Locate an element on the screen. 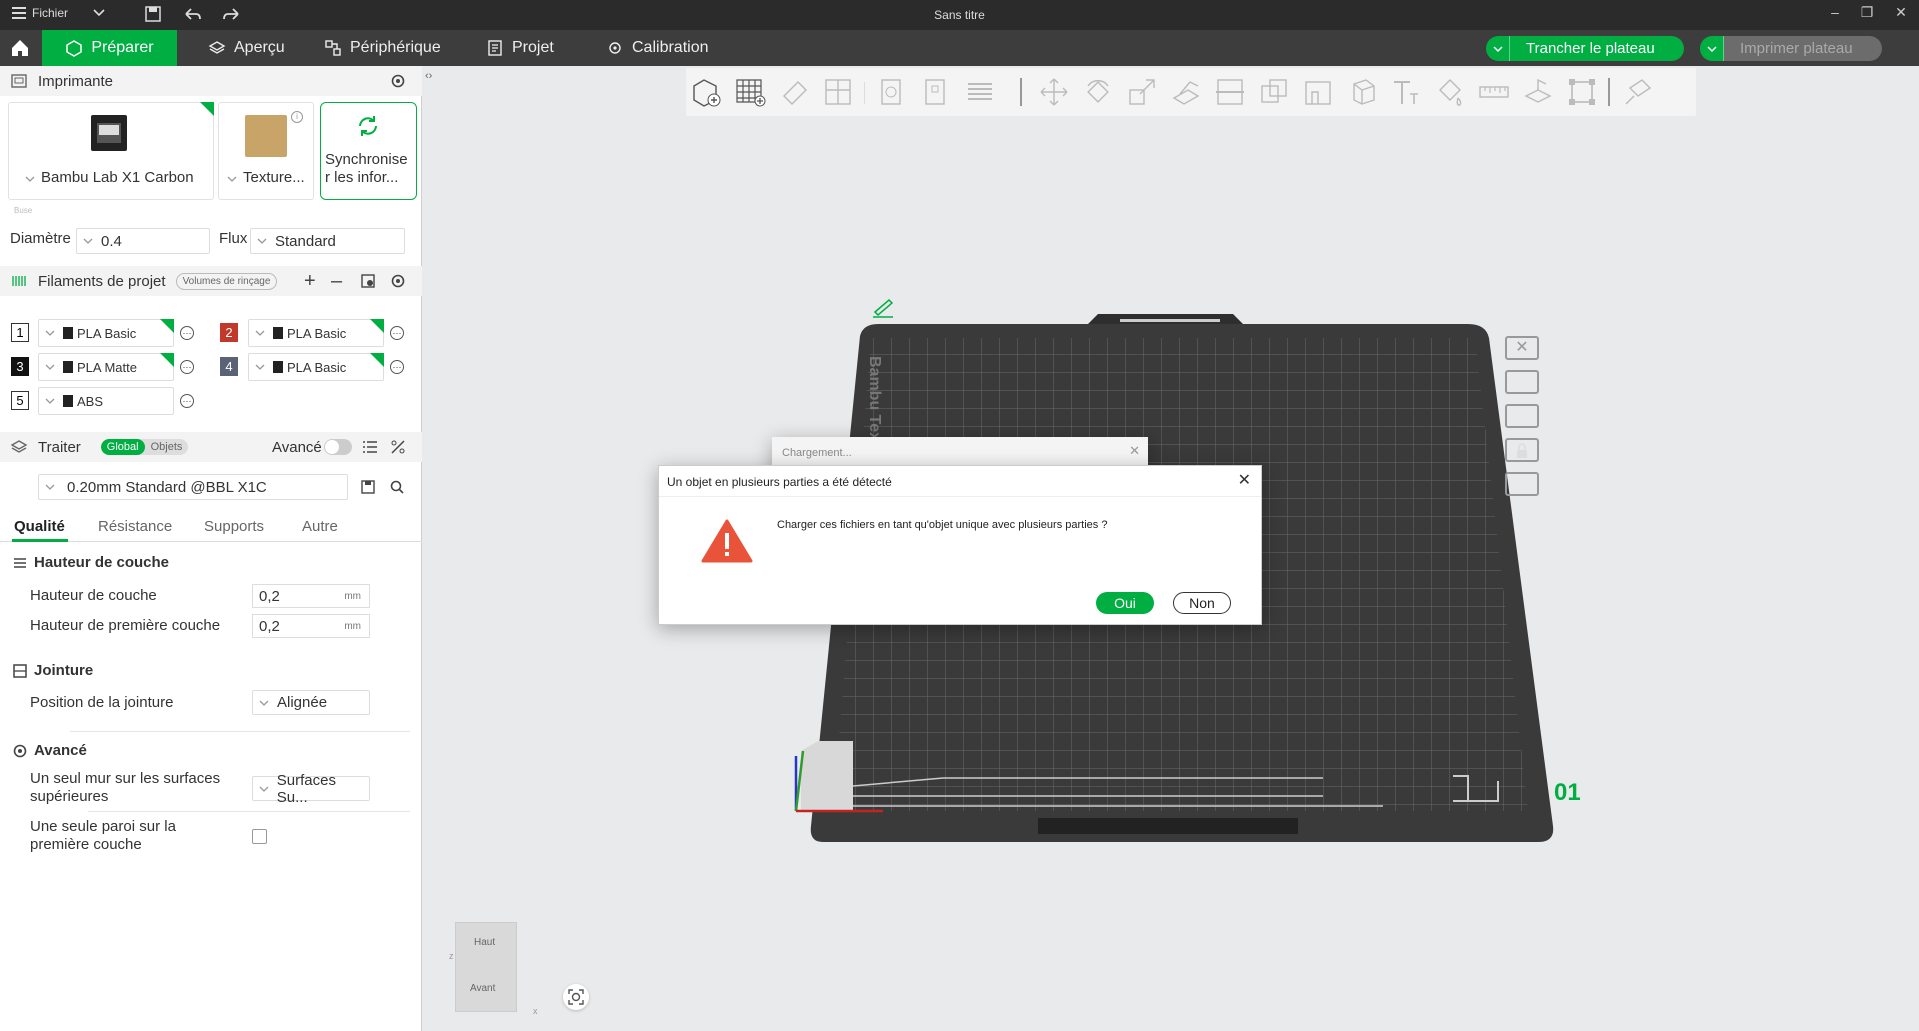 This screenshot has height=1031, width=1919. first-layer-height-input: 0,2 mm is located at coordinates (311, 626).